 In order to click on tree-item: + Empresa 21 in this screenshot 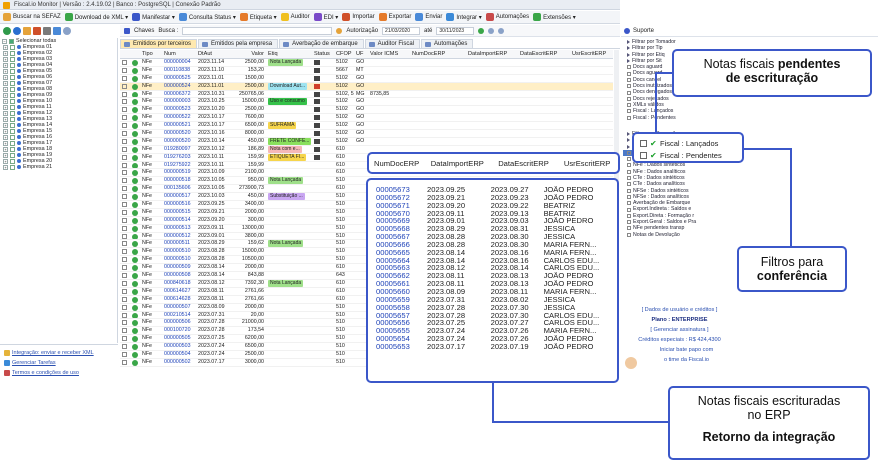, I will do `click(58, 167)`.